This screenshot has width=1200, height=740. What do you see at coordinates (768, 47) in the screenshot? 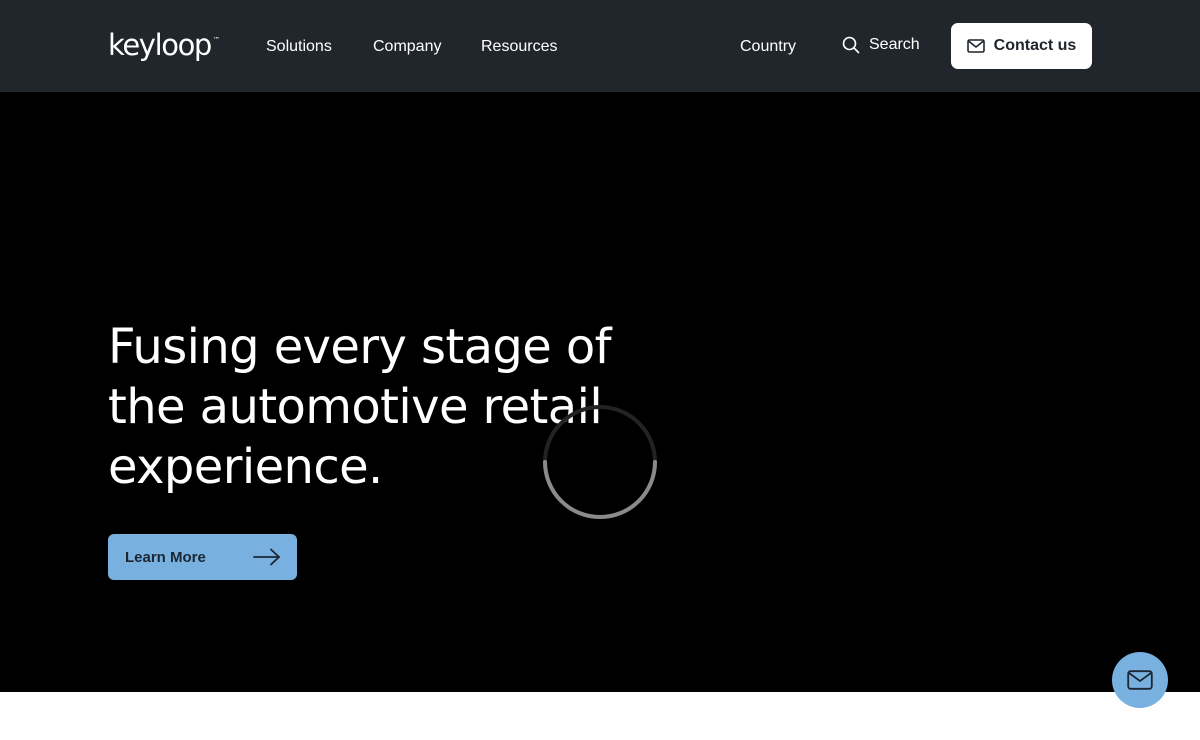
I see `country-selector: Country` at bounding box center [768, 47].